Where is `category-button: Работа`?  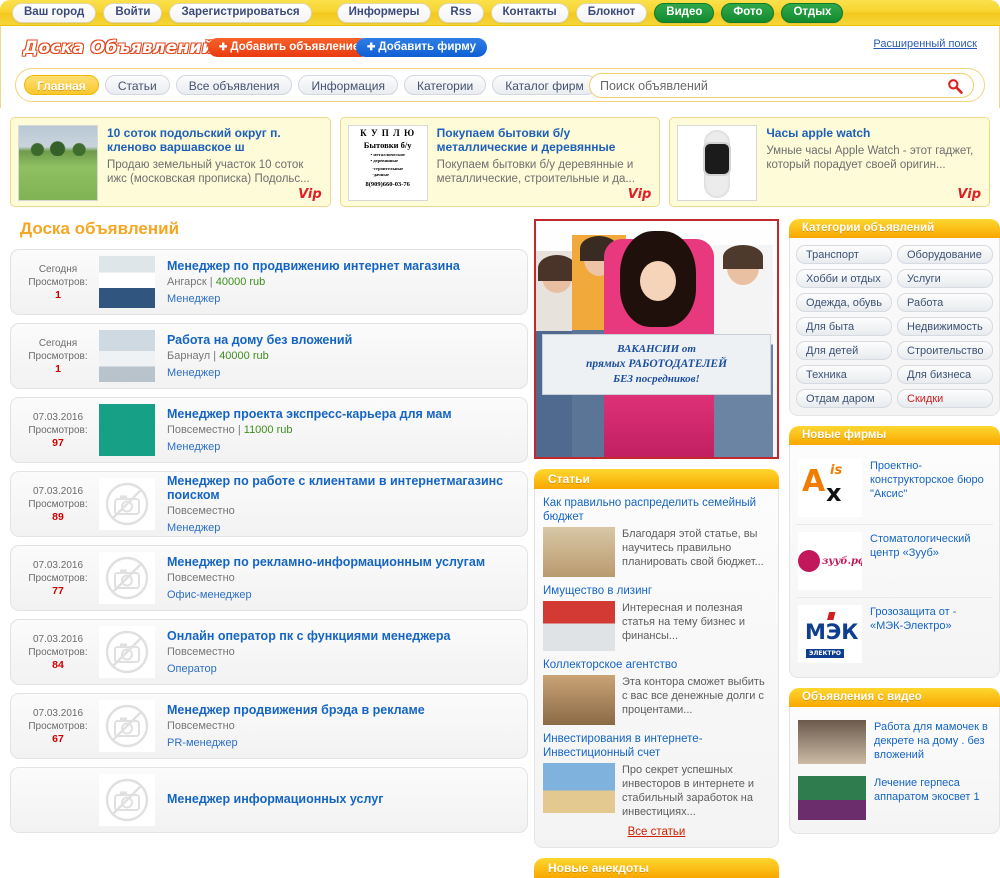
category-button: Работа is located at coordinates (945, 302).